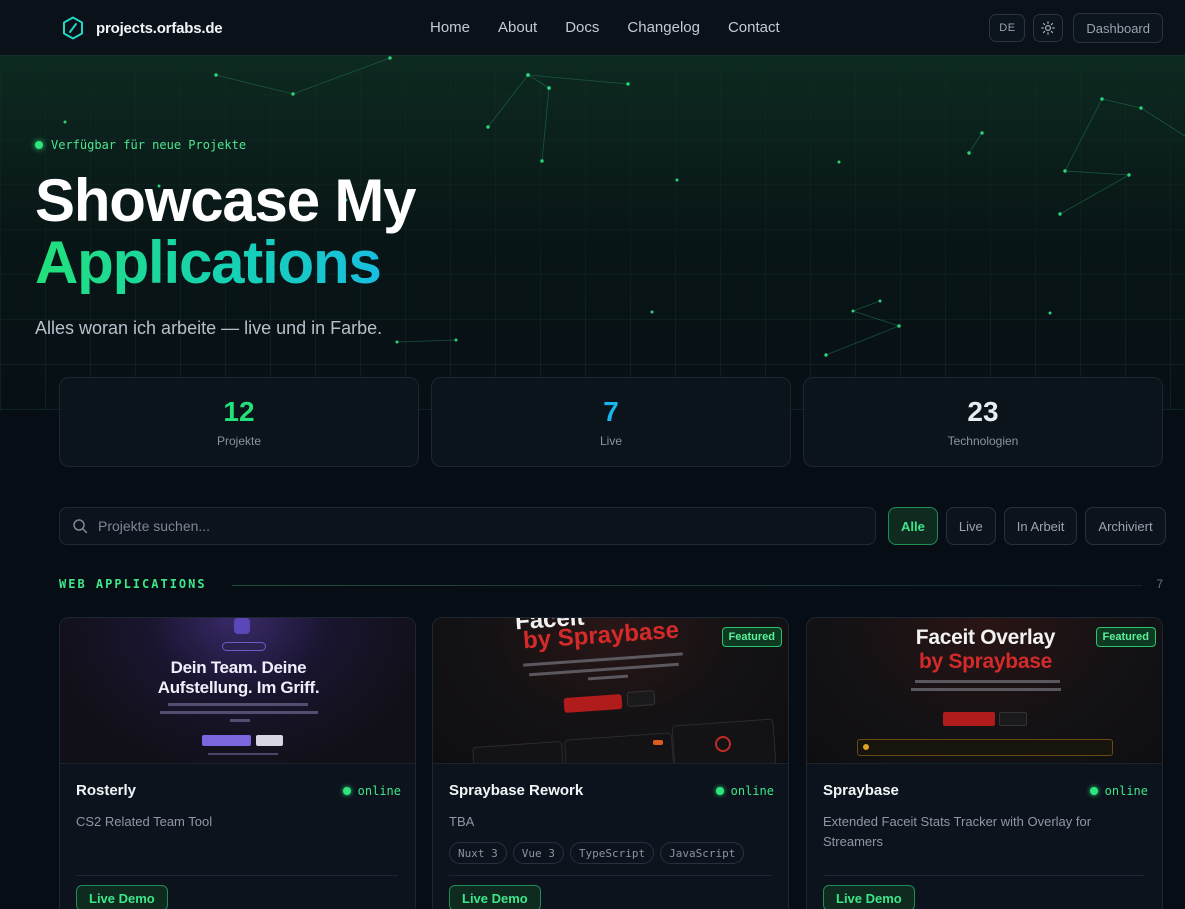 The image size is (1185, 909). I want to click on section-header: WEB APPLICATIONS 7, so click(611, 585).